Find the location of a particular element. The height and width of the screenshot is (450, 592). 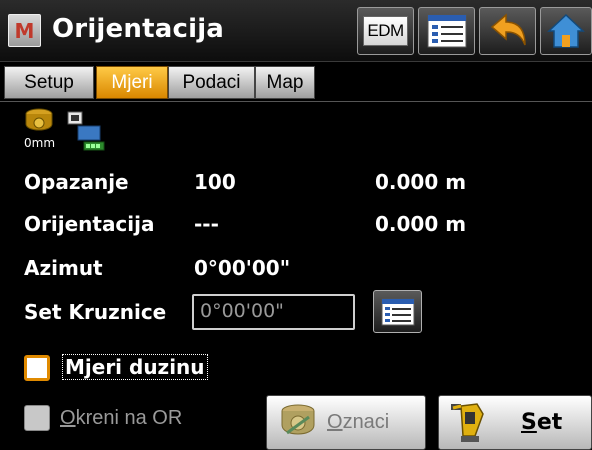

back-button is located at coordinates (507, 31).